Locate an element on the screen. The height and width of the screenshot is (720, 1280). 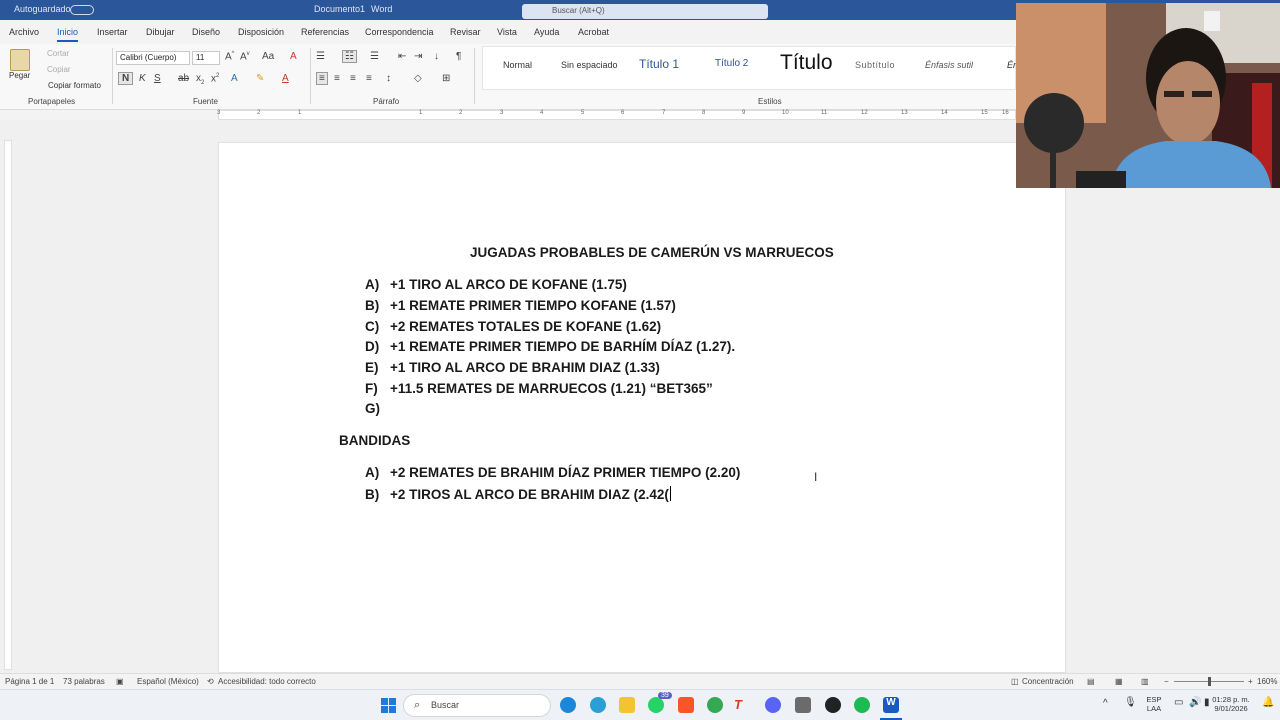
bold-button: N is located at coordinates (126, 78).